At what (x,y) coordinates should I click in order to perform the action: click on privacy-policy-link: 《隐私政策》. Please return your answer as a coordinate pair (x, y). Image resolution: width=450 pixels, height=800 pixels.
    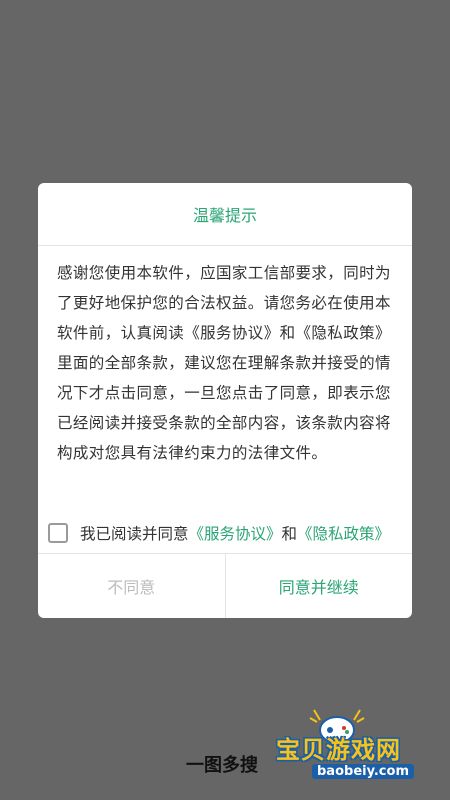
    Looking at the image, I should click on (343, 533).